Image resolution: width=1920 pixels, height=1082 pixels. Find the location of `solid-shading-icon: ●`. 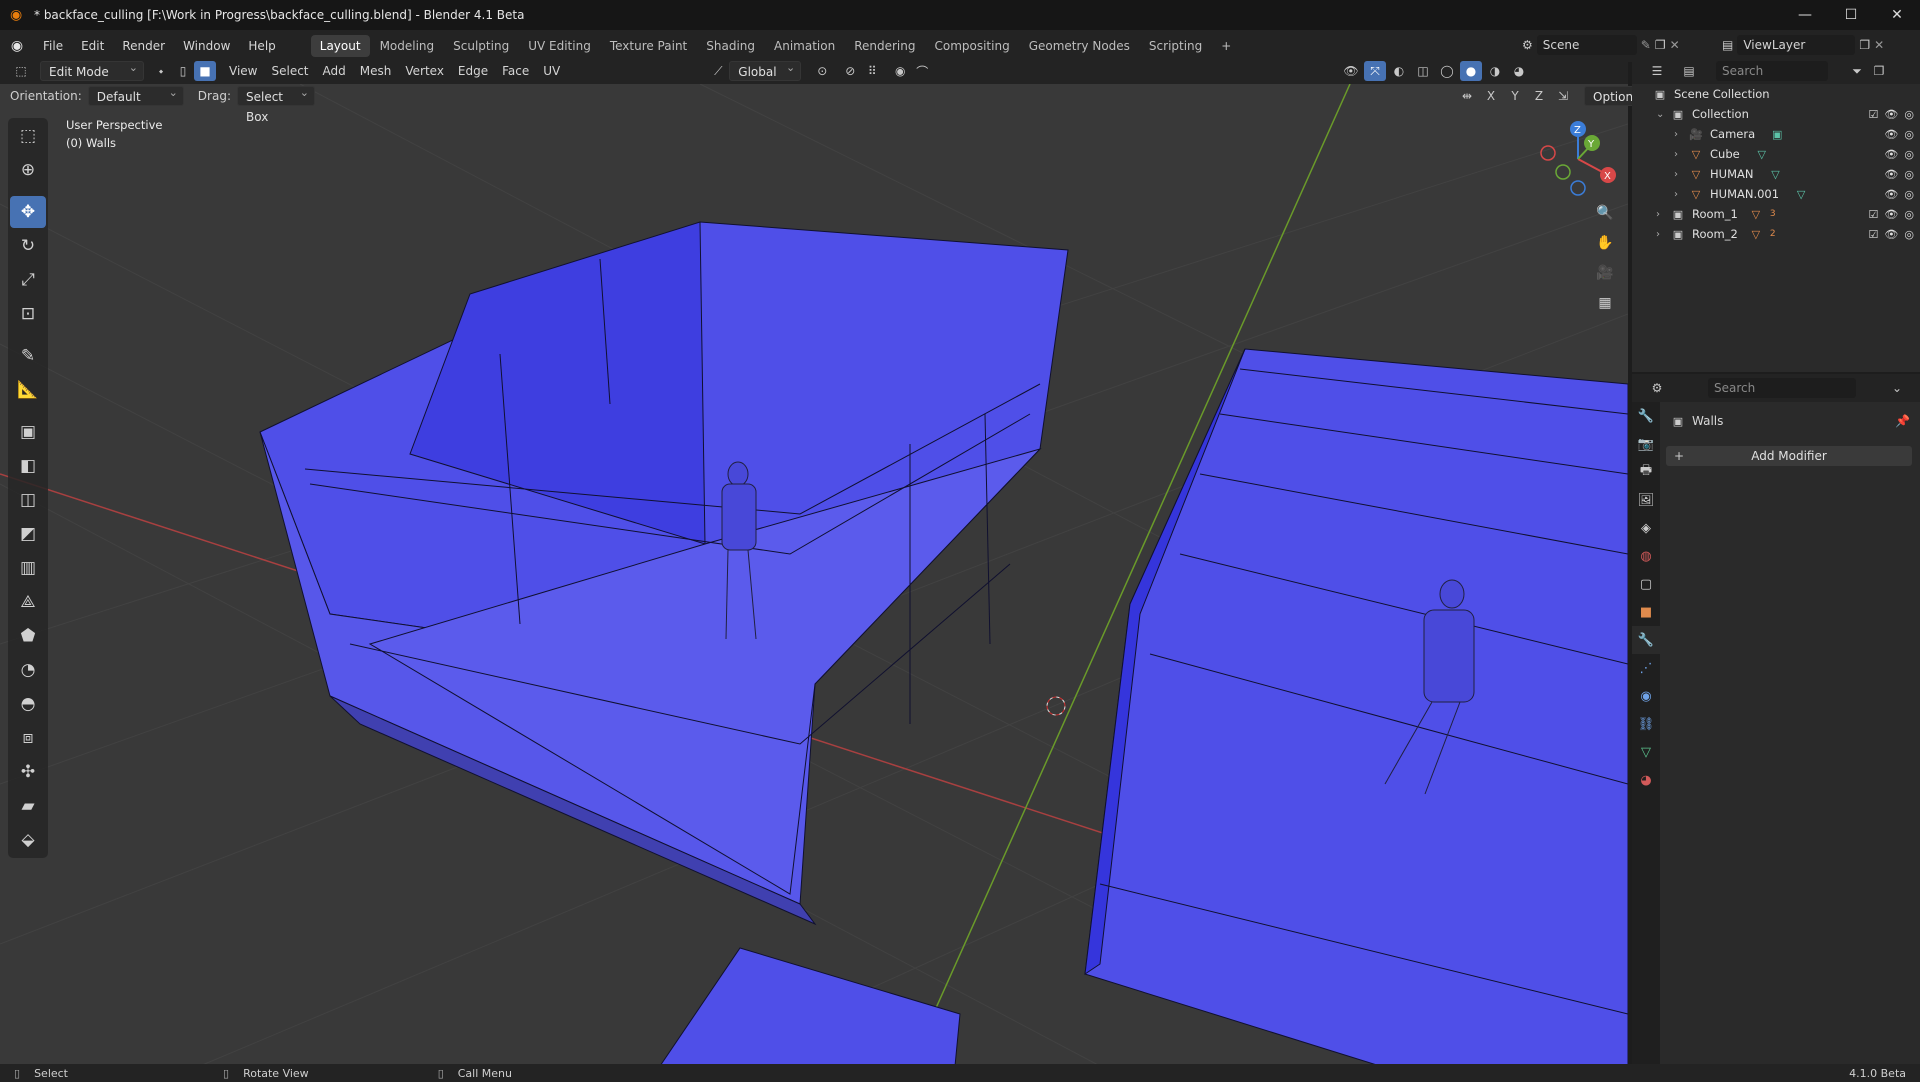

solid-shading-icon: ● is located at coordinates (1471, 71).